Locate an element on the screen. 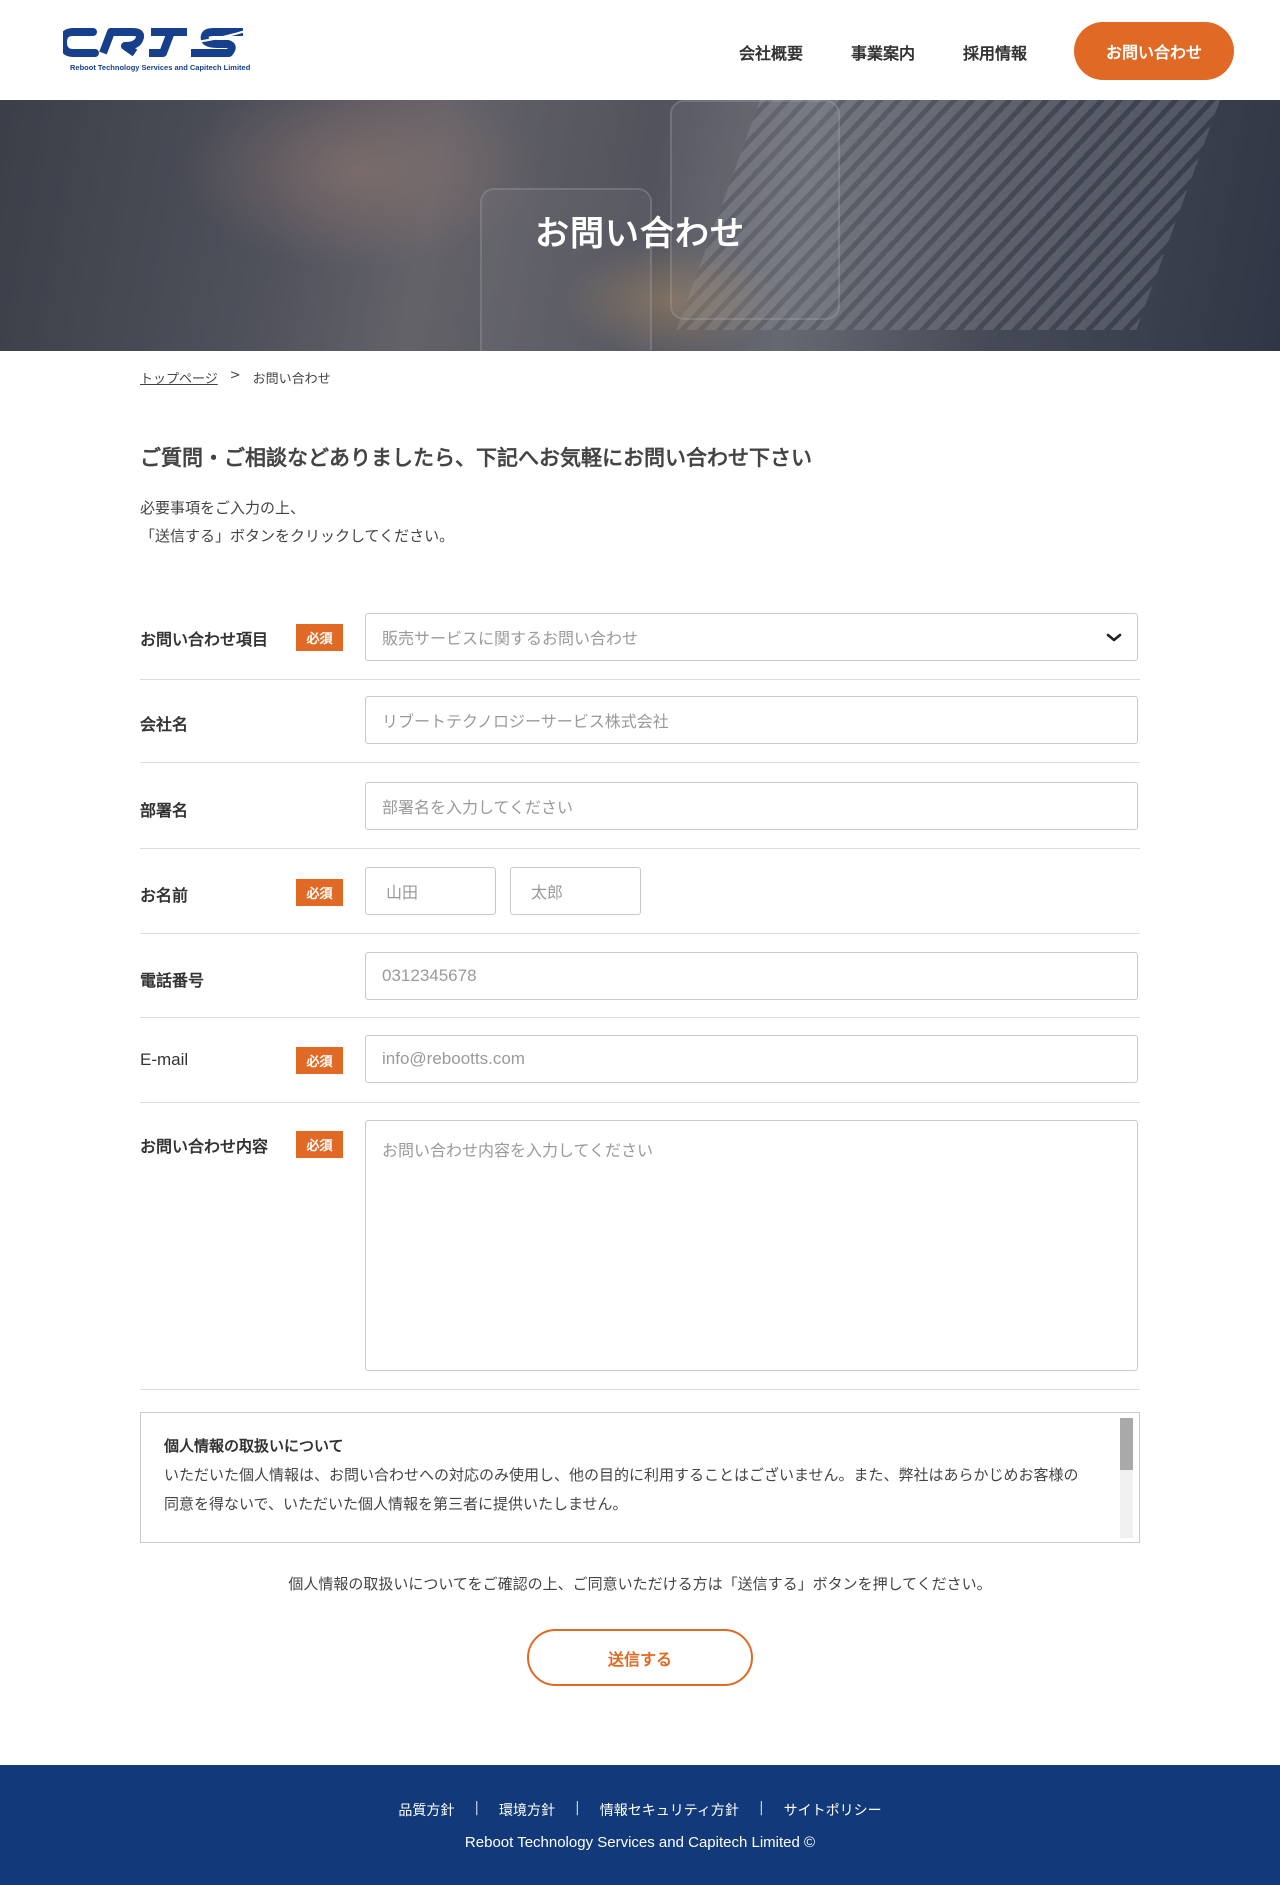 This screenshot has height=1885, width=1280. footer-links: 品質方針 | 環境方針 | 情報セキュリティ方針 | サイトポリシー is located at coordinates (640, 1810).